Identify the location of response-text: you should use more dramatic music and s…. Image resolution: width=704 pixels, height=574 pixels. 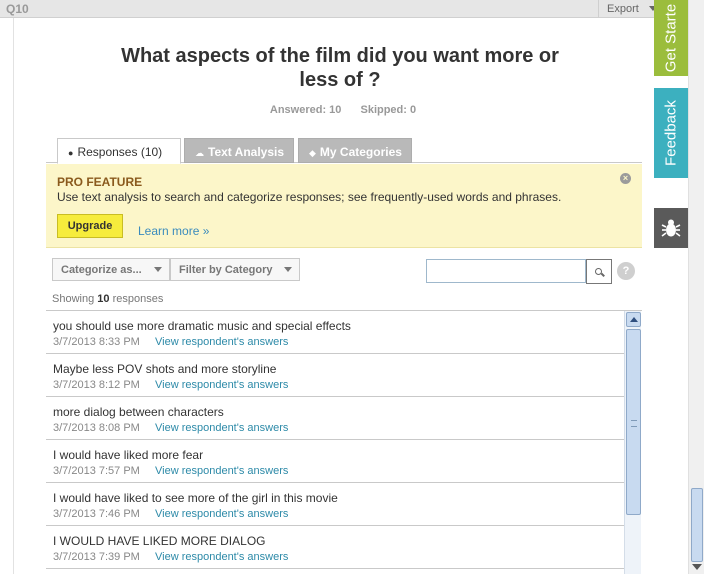
(202, 326).